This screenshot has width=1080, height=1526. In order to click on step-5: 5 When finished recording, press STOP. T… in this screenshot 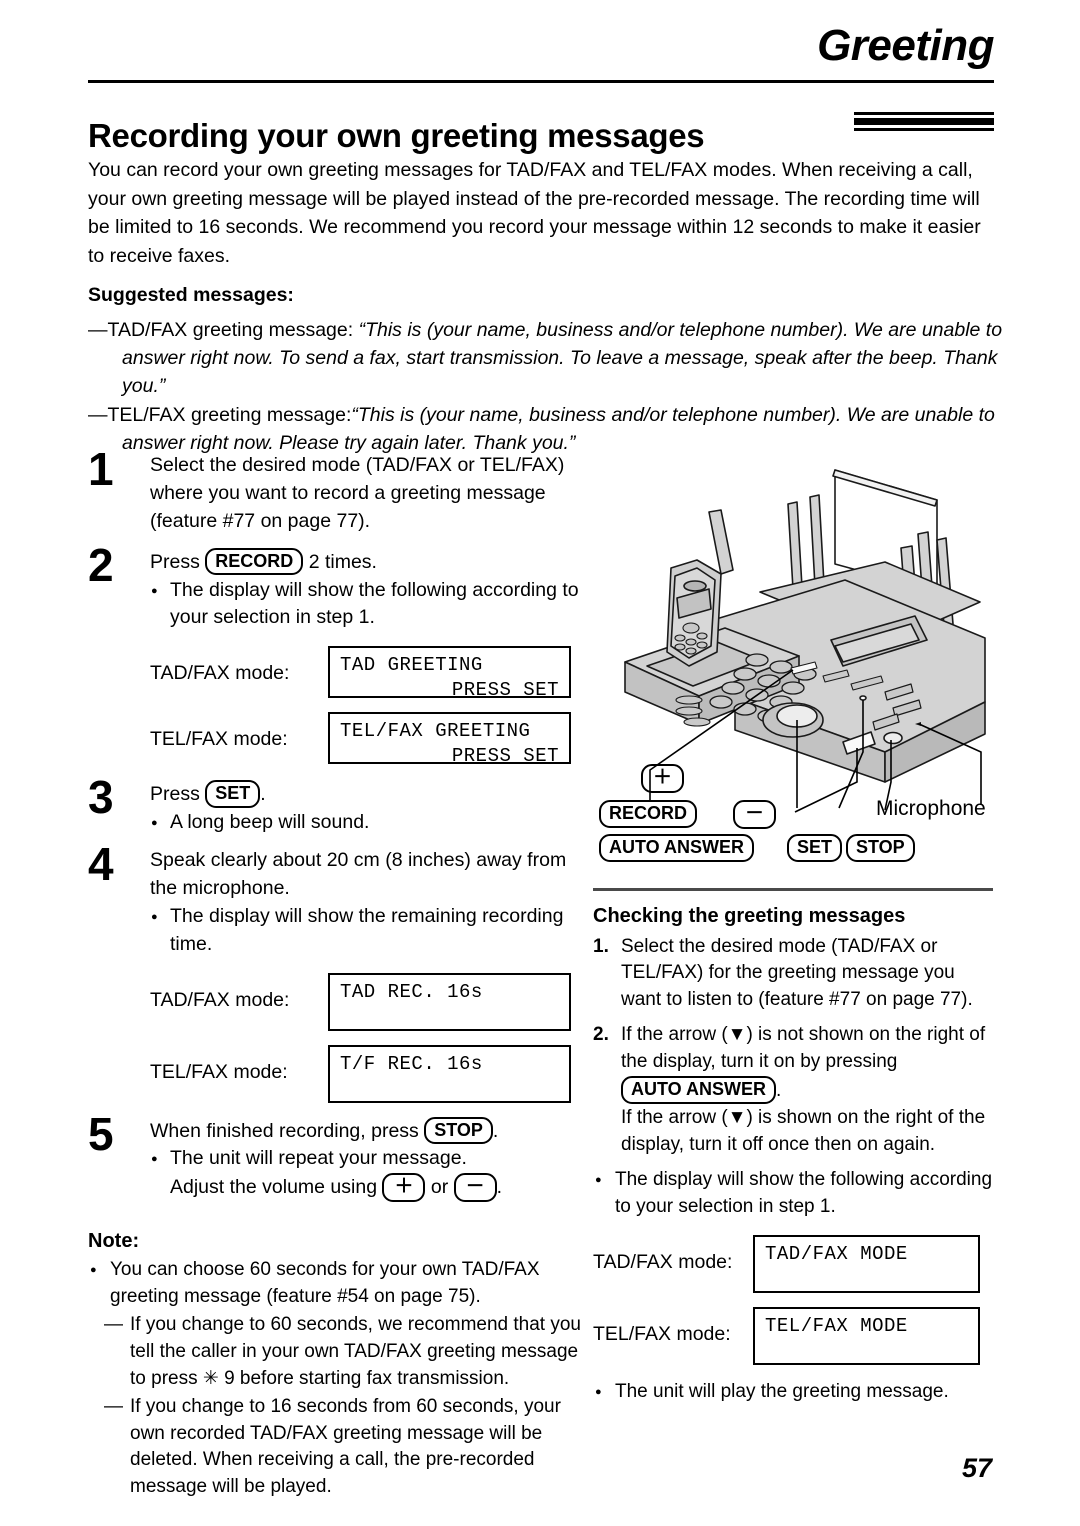, I will do `click(340, 1157)`.